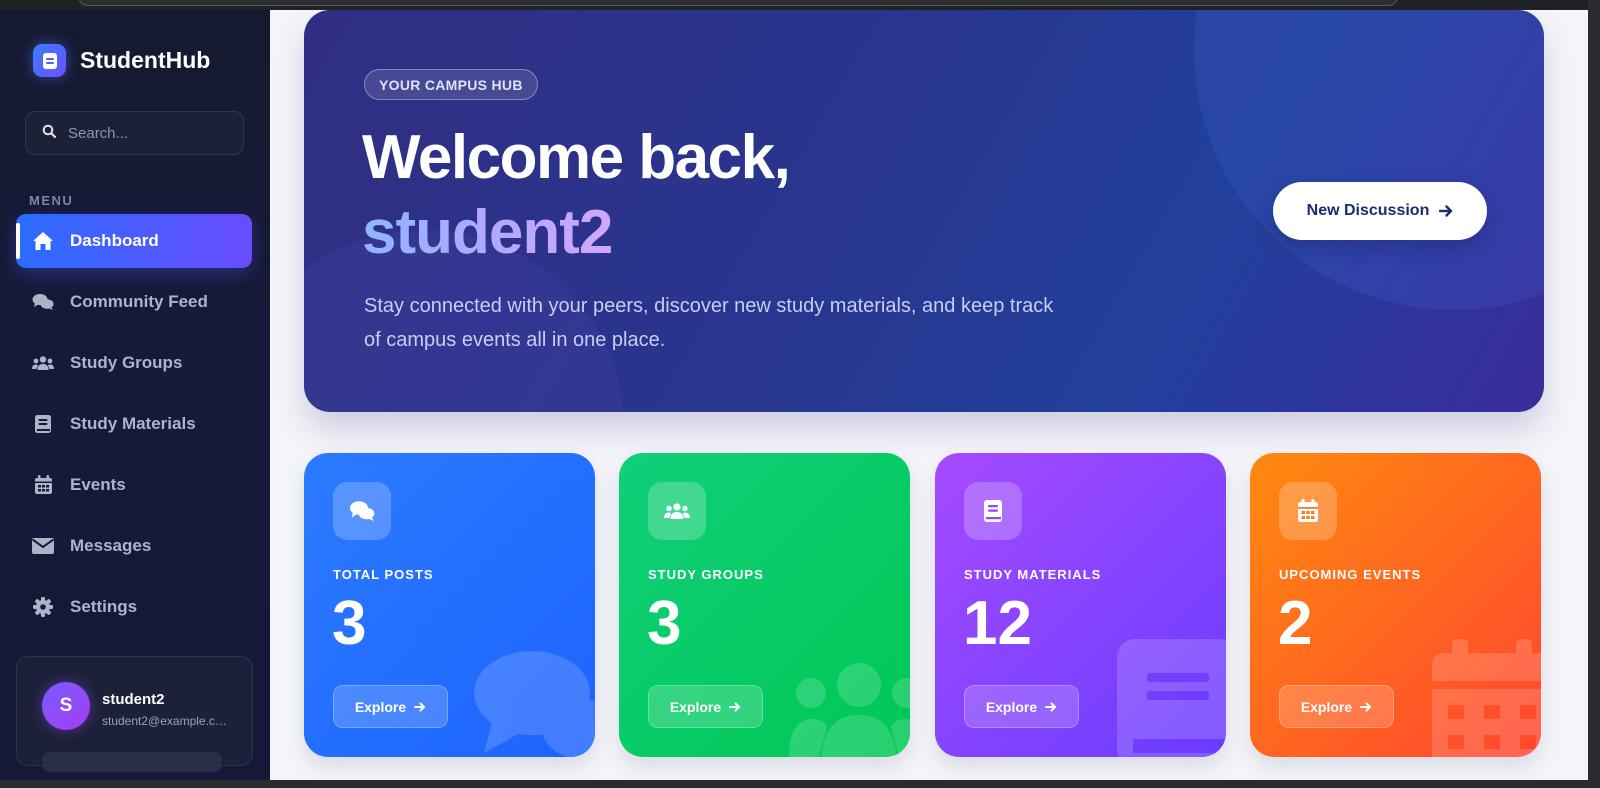 This screenshot has height=788, width=1600. Describe the element at coordinates (49, 133) in the screenshot. I see `search-icon` at that location.